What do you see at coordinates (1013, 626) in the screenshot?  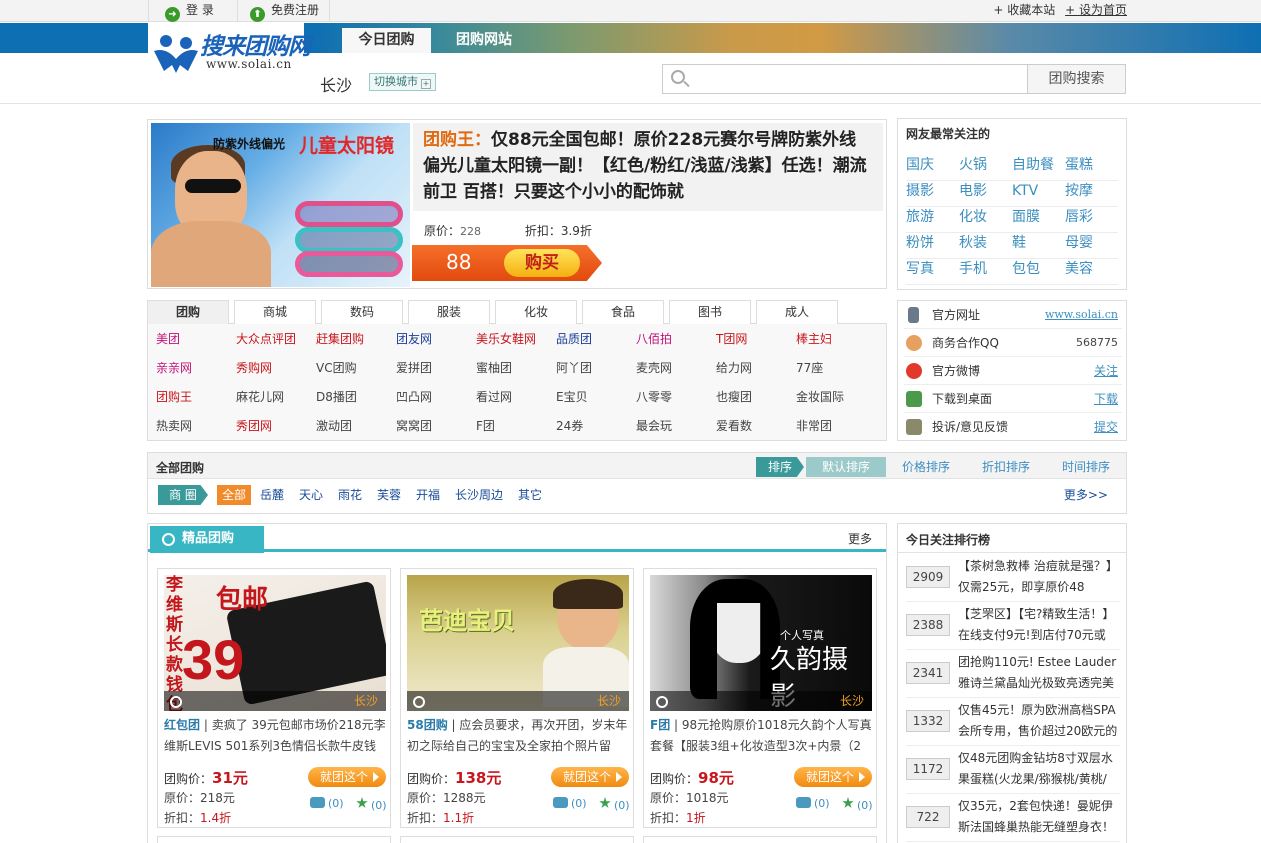 I see `ranking-item: 2388 【芝罘区】【宅?精致生活！】在线支付9元!到店付70元或50` at bounding box center [1013, 626].